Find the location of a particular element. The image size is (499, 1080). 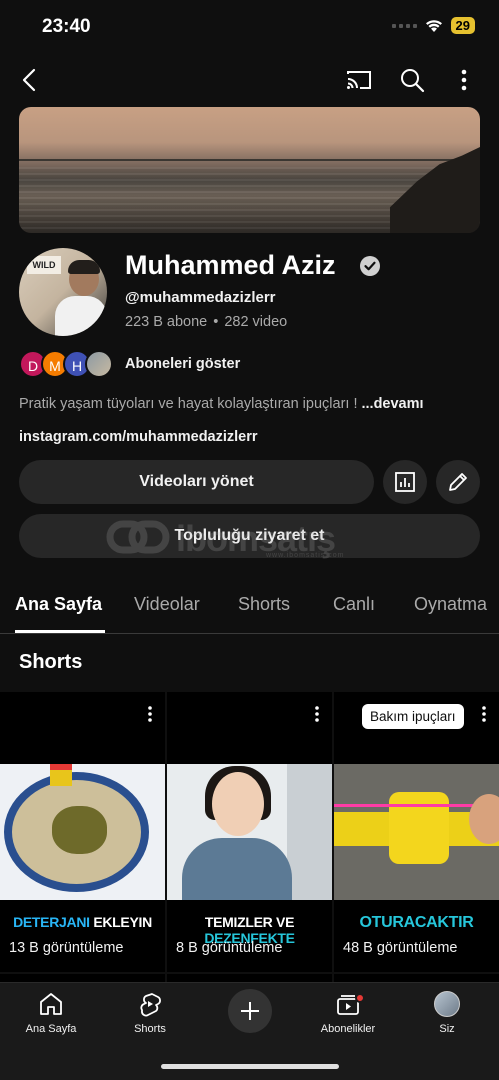

nav-you: Siz is located at coordinates (447, 1013).